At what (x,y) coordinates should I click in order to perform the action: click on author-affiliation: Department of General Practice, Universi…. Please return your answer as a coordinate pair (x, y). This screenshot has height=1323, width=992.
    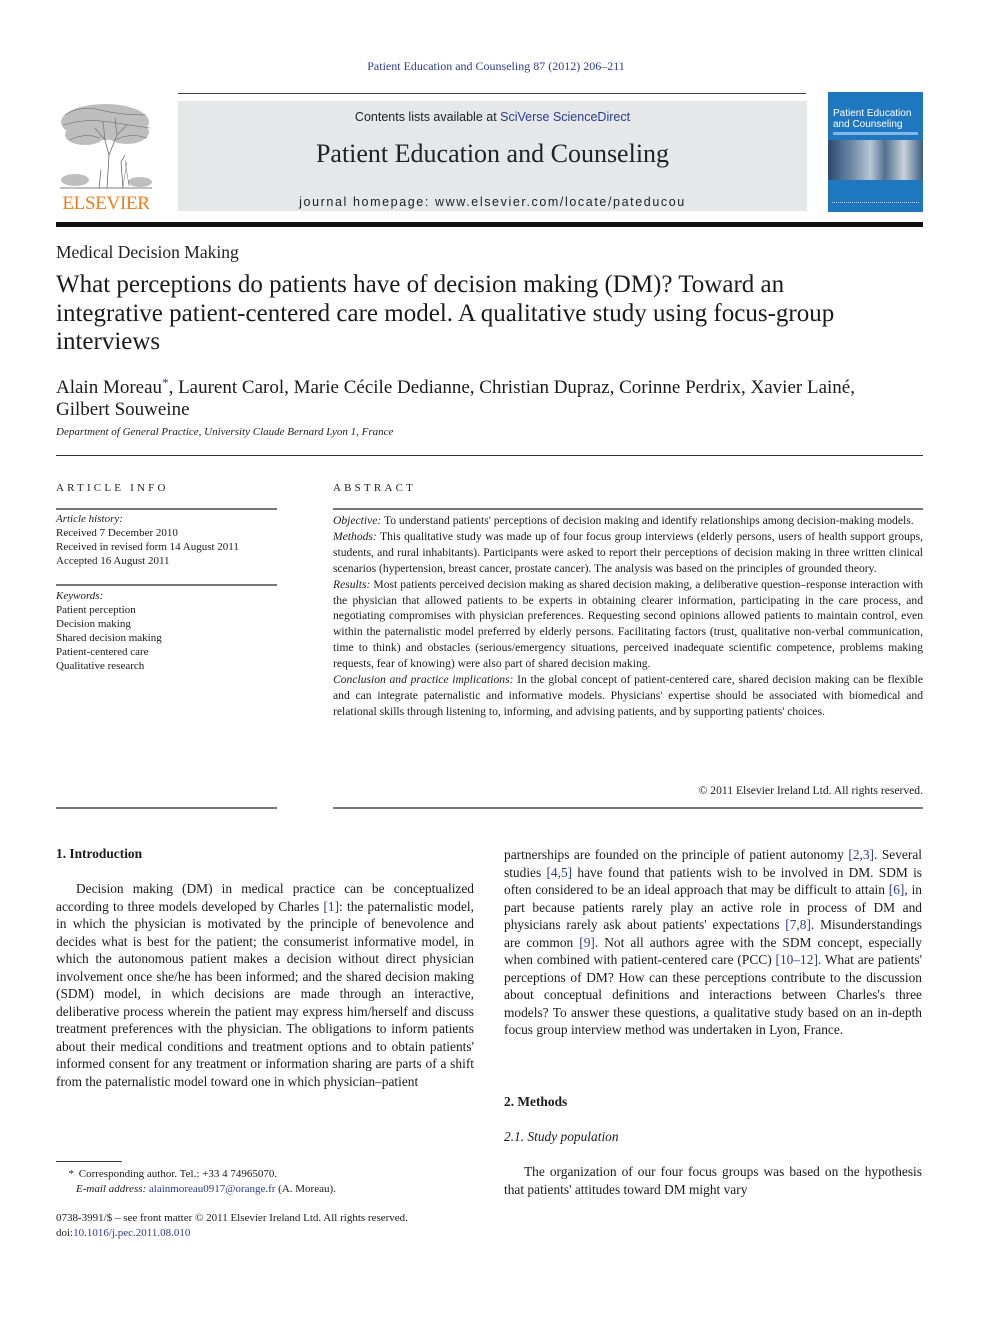
    Looking at the image, I should click on (225, 432).